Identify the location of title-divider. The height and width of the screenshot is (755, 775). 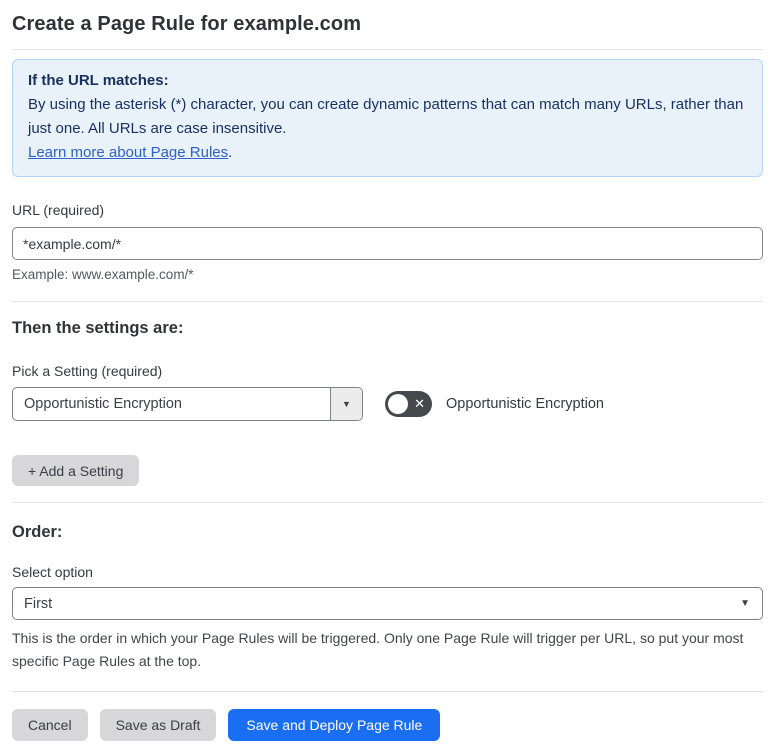
(387, 49).